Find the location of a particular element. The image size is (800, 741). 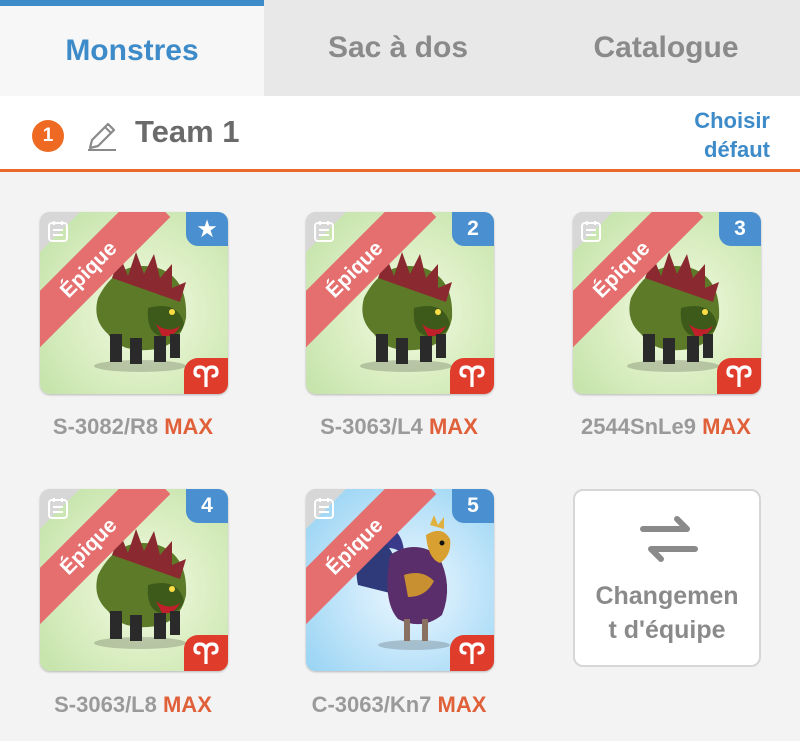

monster-name: 2544SnLe9 is located at coordinates (638, 426).